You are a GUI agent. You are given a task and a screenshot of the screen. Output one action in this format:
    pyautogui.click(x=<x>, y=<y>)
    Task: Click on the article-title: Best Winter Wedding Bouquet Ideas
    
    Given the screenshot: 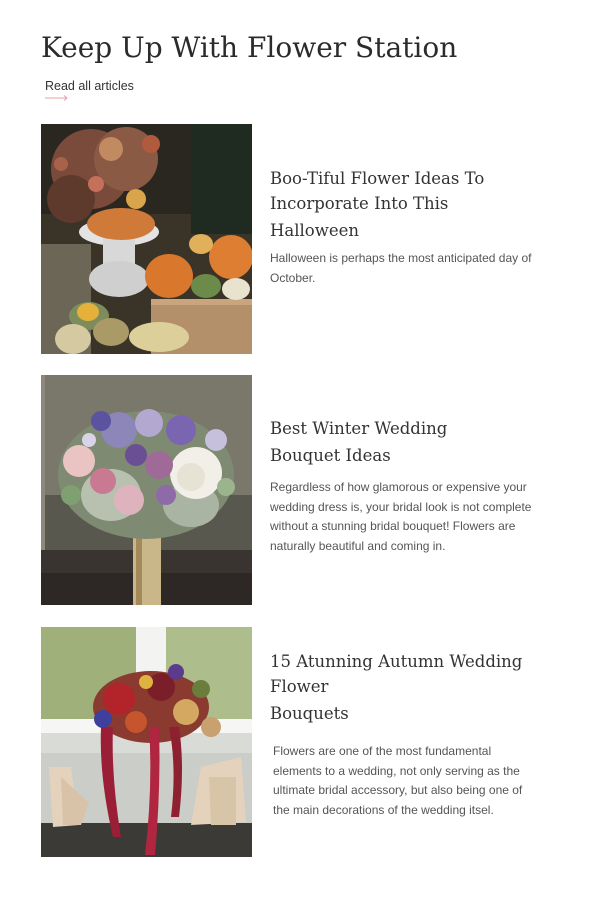 What is the action you would take?
    pyautogui.click(x=405, y=442)
    